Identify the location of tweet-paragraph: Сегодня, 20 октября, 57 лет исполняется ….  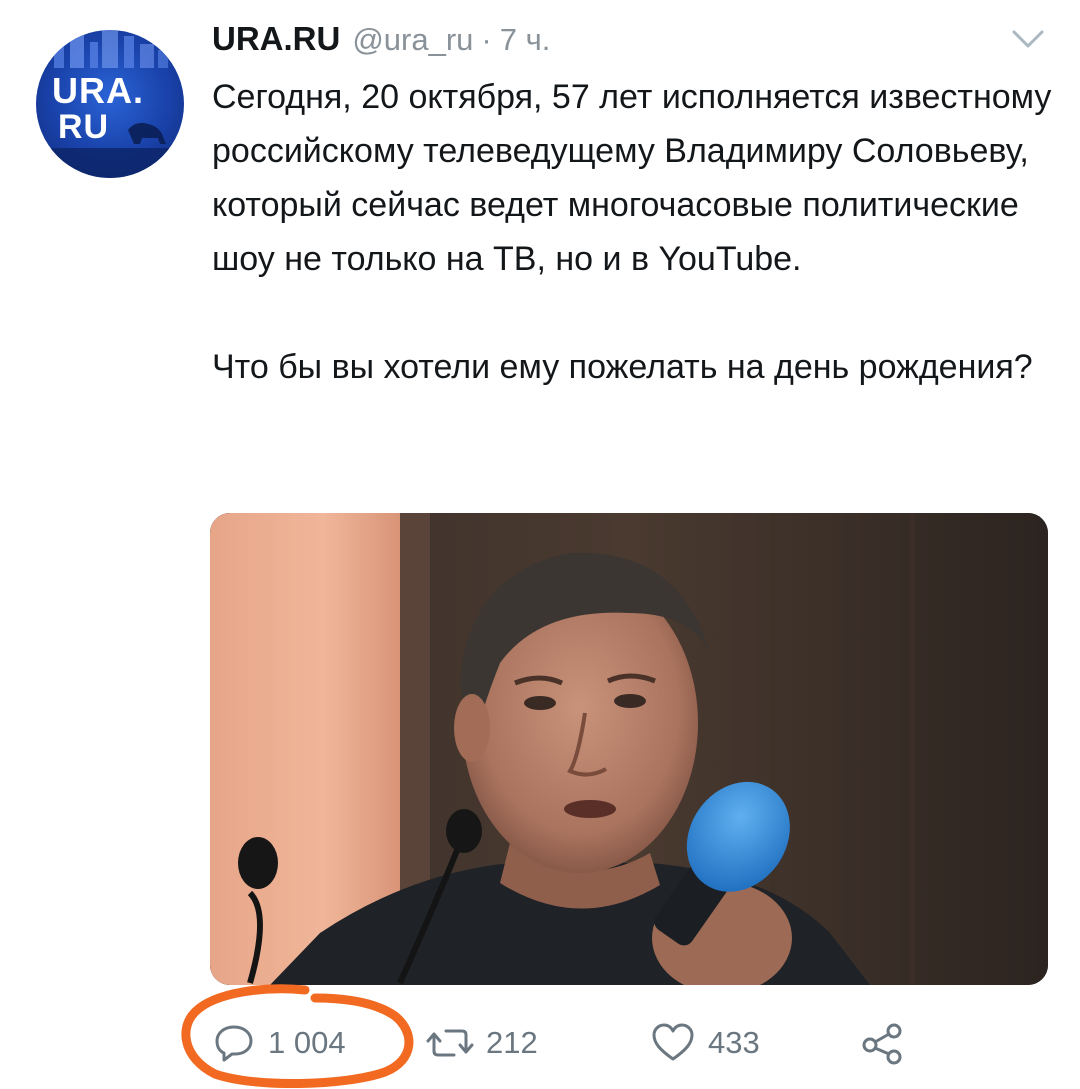
(632, 178).